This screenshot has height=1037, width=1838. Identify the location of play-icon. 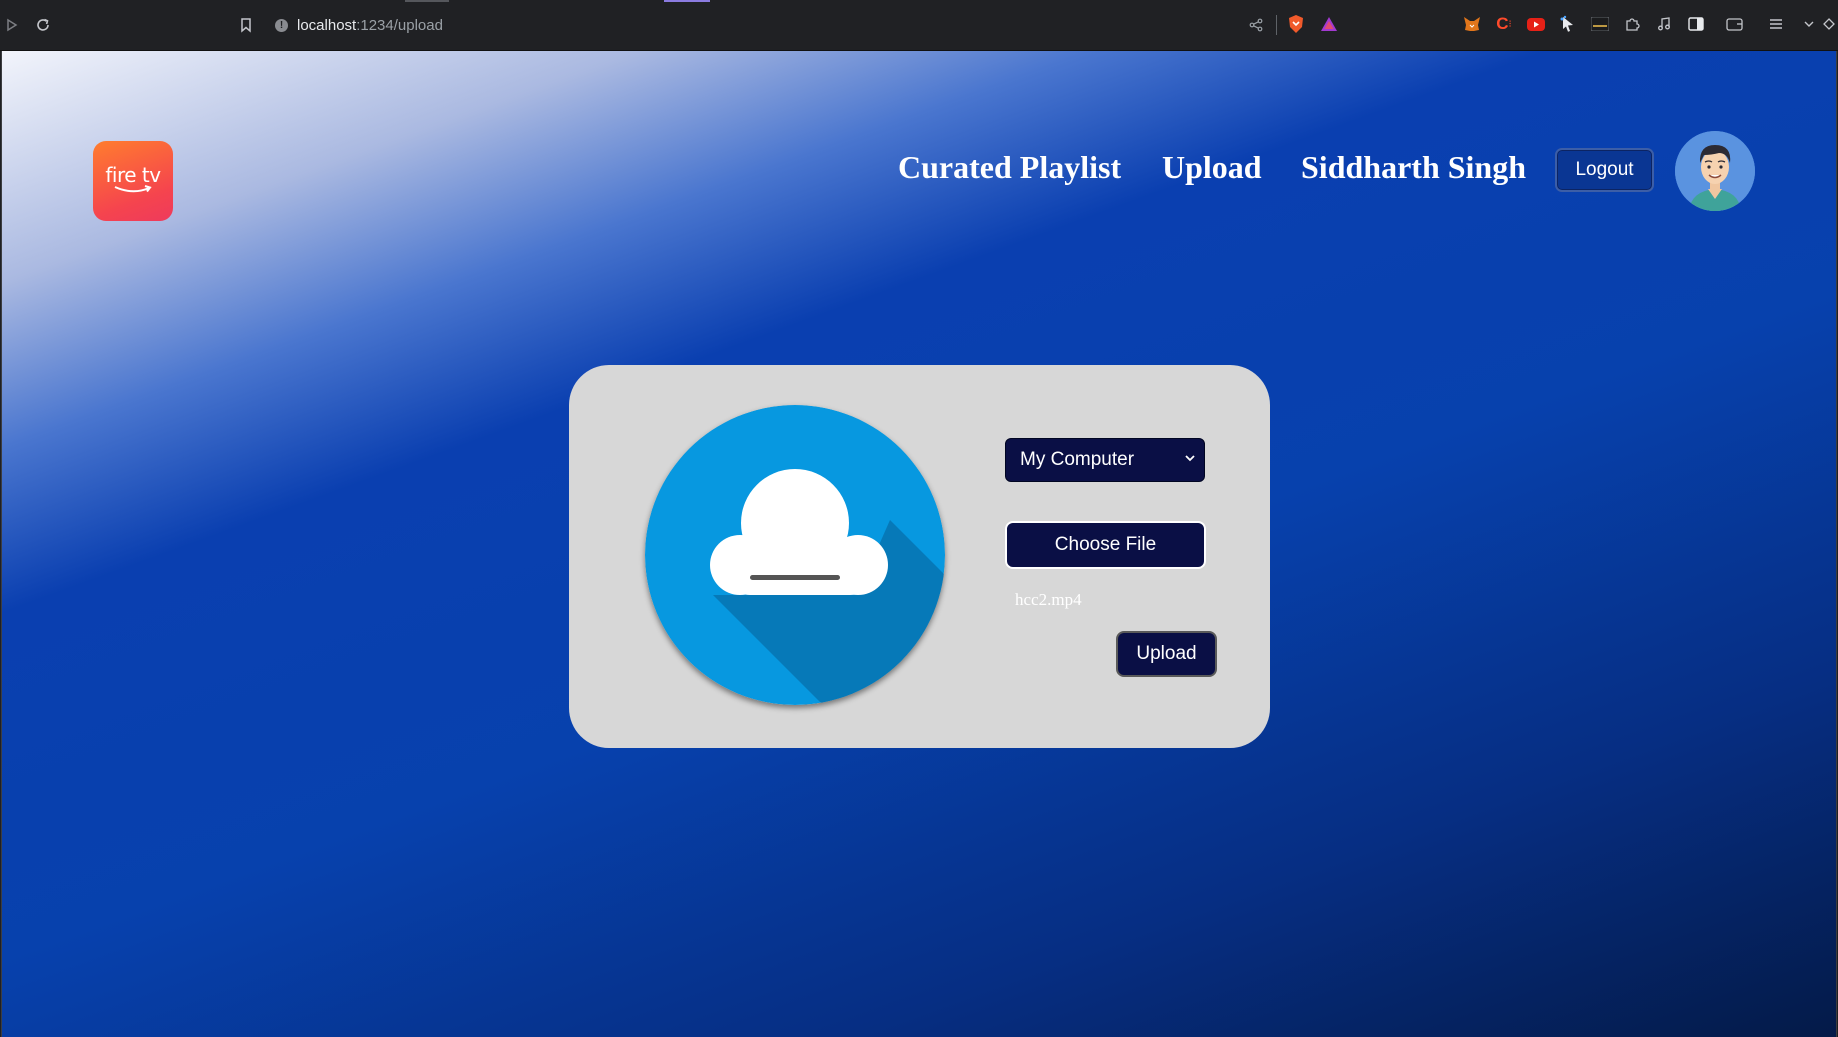
(12, 25).